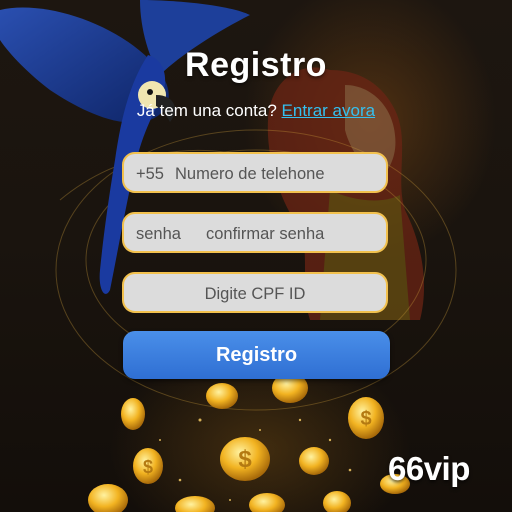 This screenshot has height=512, width=512. Describe the element at coordinates (150, 174) in the screenshot. I see `country-code: +55` at that location.